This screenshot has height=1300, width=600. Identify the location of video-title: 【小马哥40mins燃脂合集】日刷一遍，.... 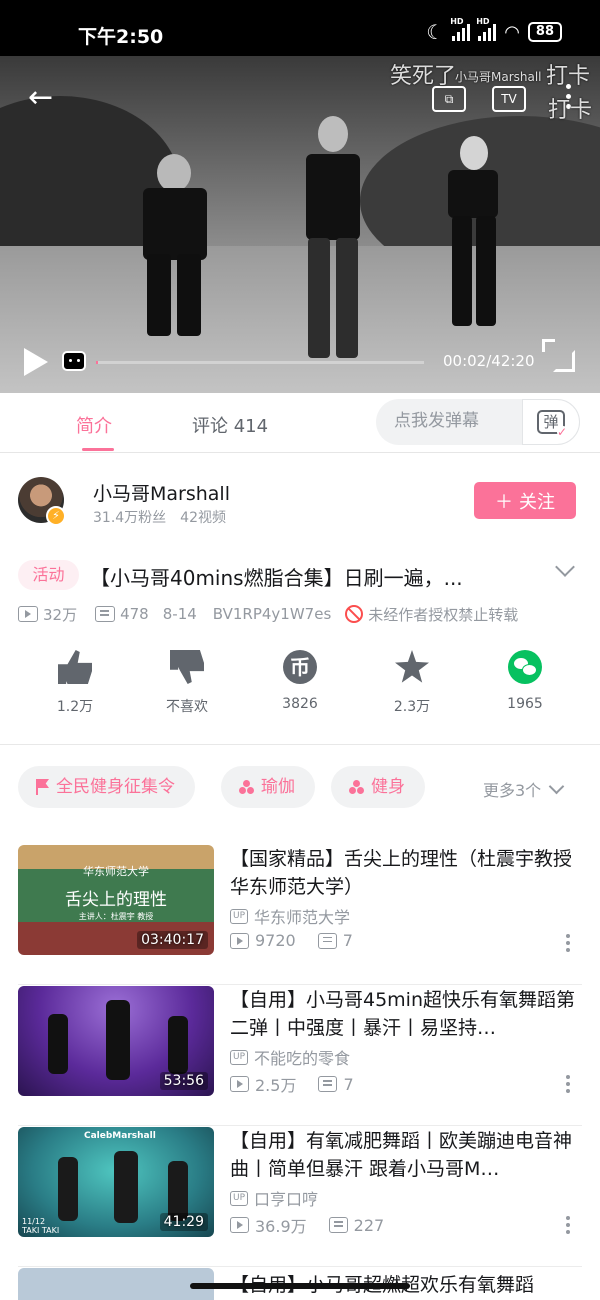
(308, 576).